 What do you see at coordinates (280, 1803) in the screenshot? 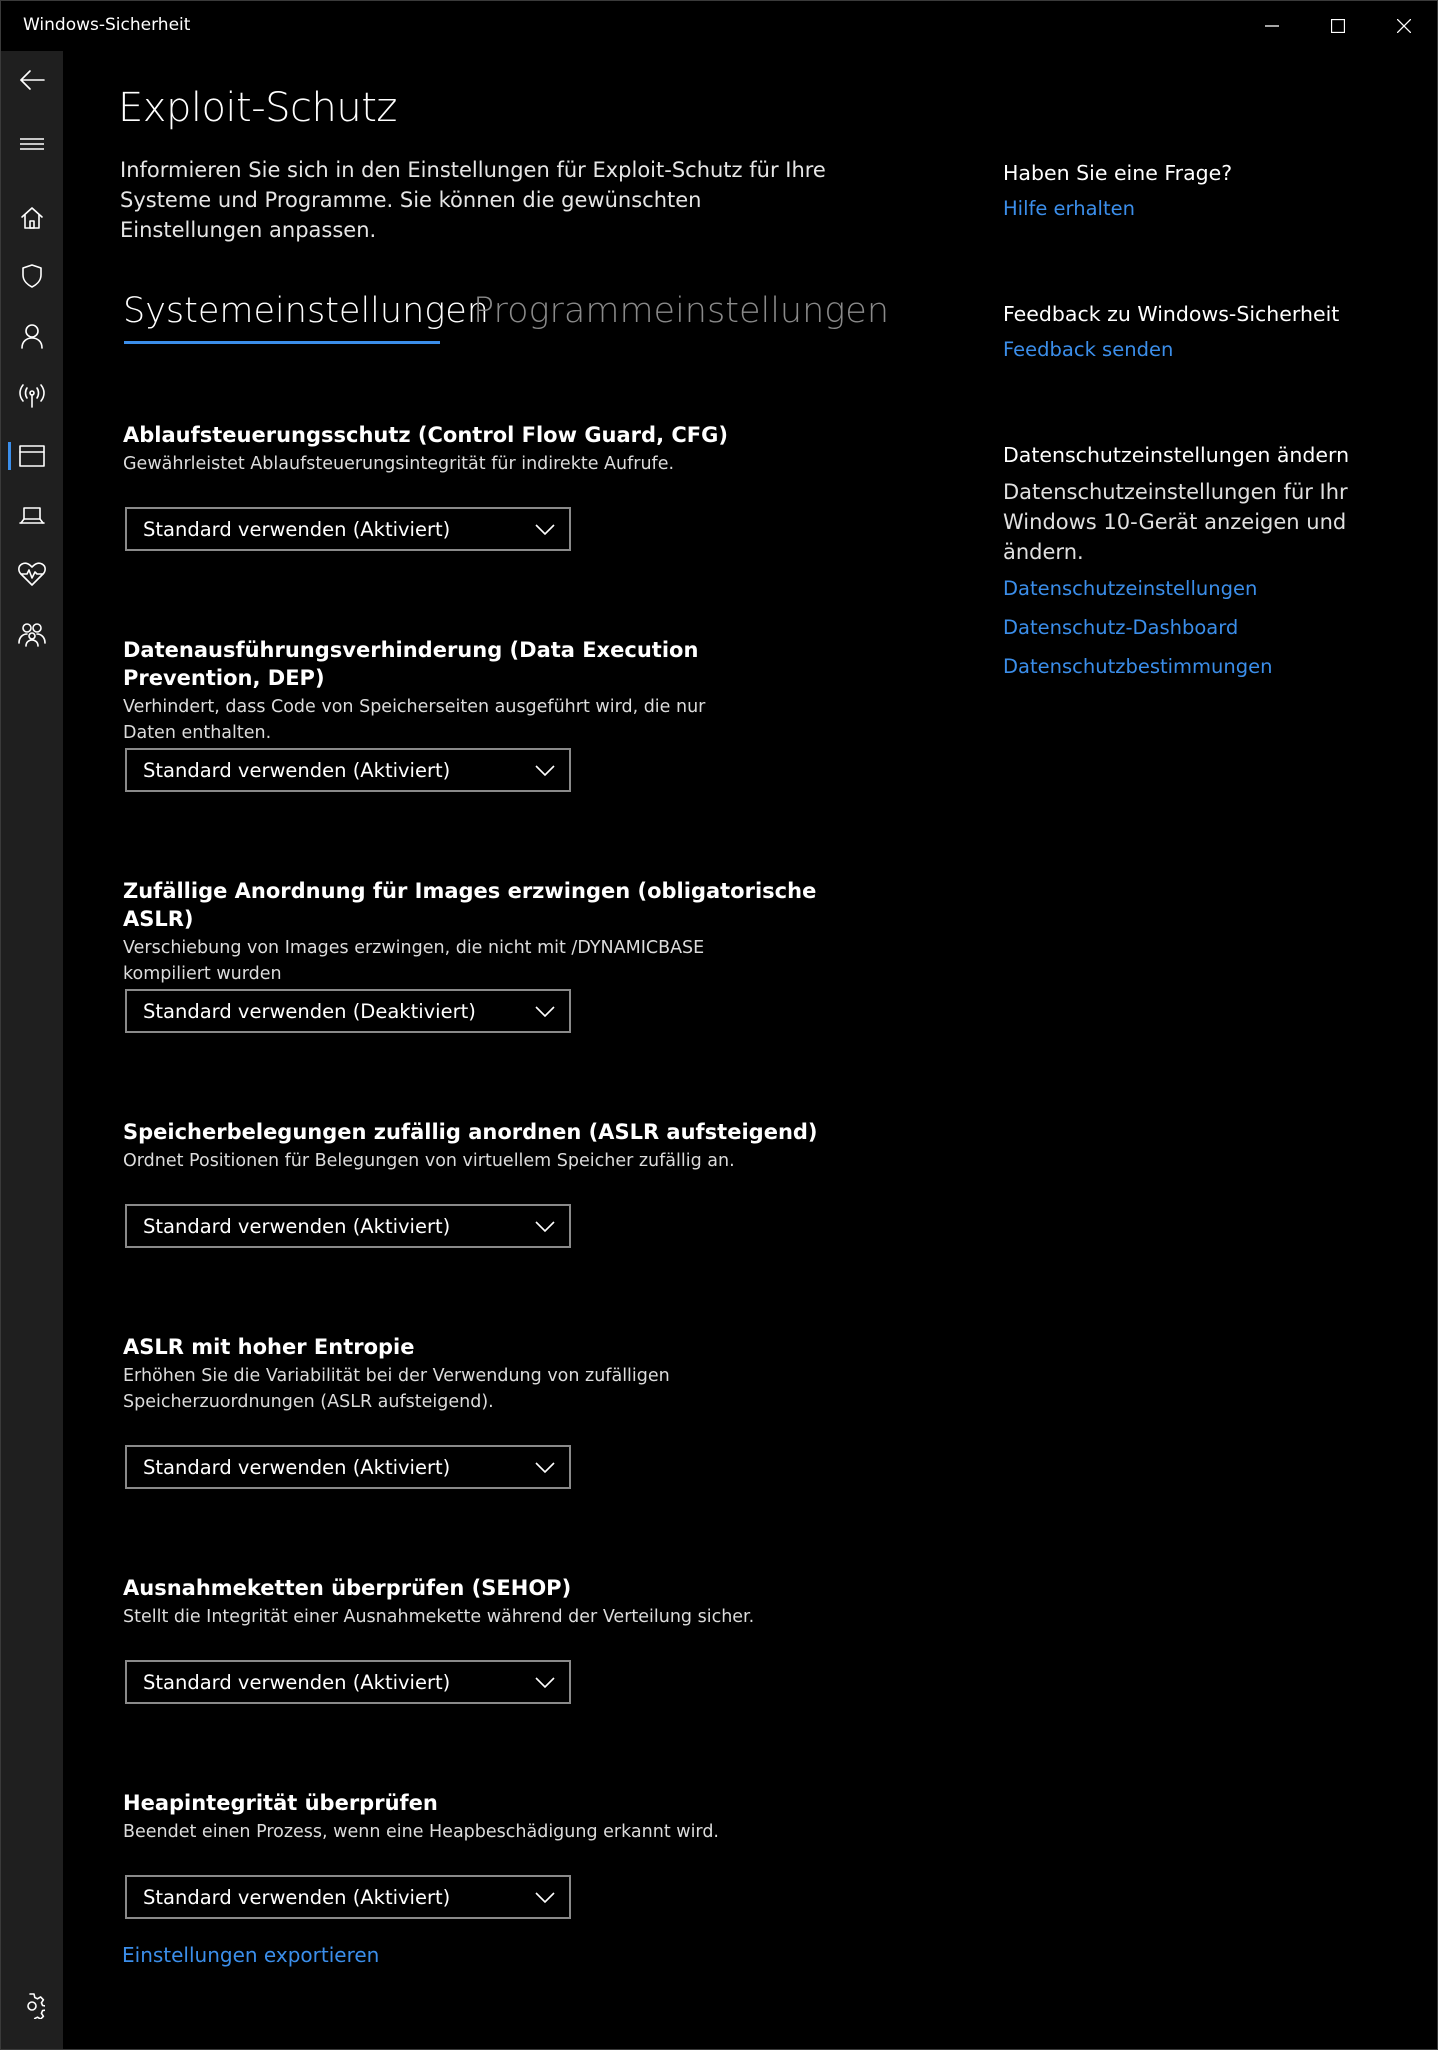
I see `setting-title: Heapintegrität überprüfen` at bounding box center [280, 1803].